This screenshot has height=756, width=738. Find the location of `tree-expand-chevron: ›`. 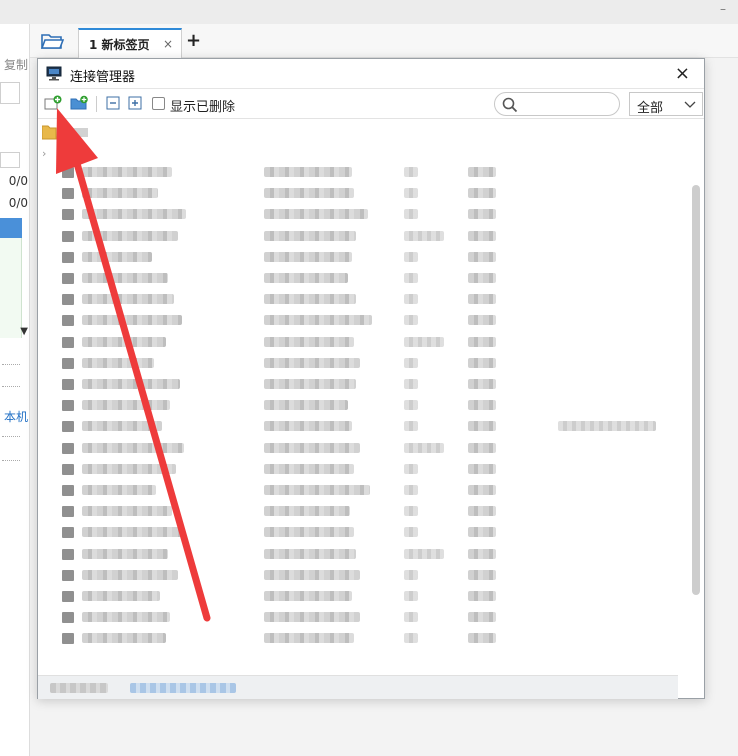

tree-expand-chevron: › is located at coordinates (44, 153).